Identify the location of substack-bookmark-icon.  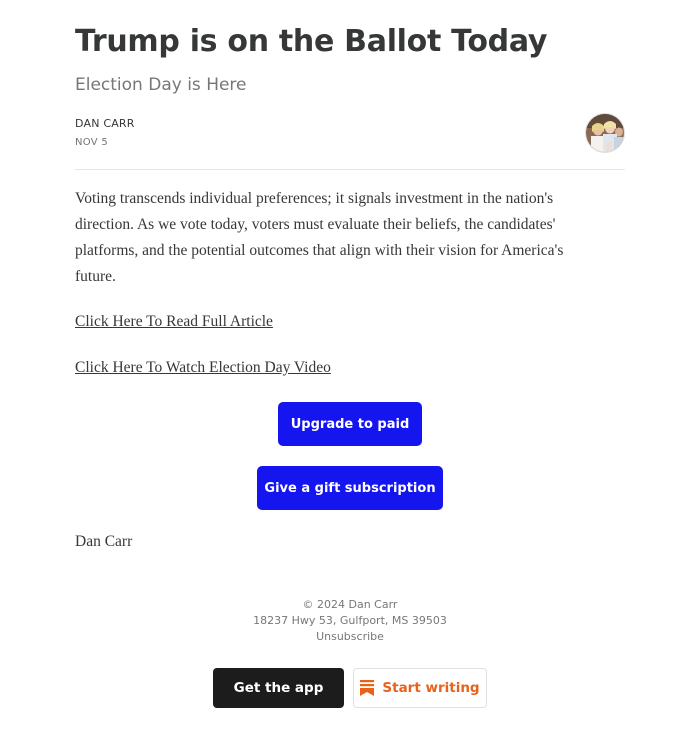
(367, 688).